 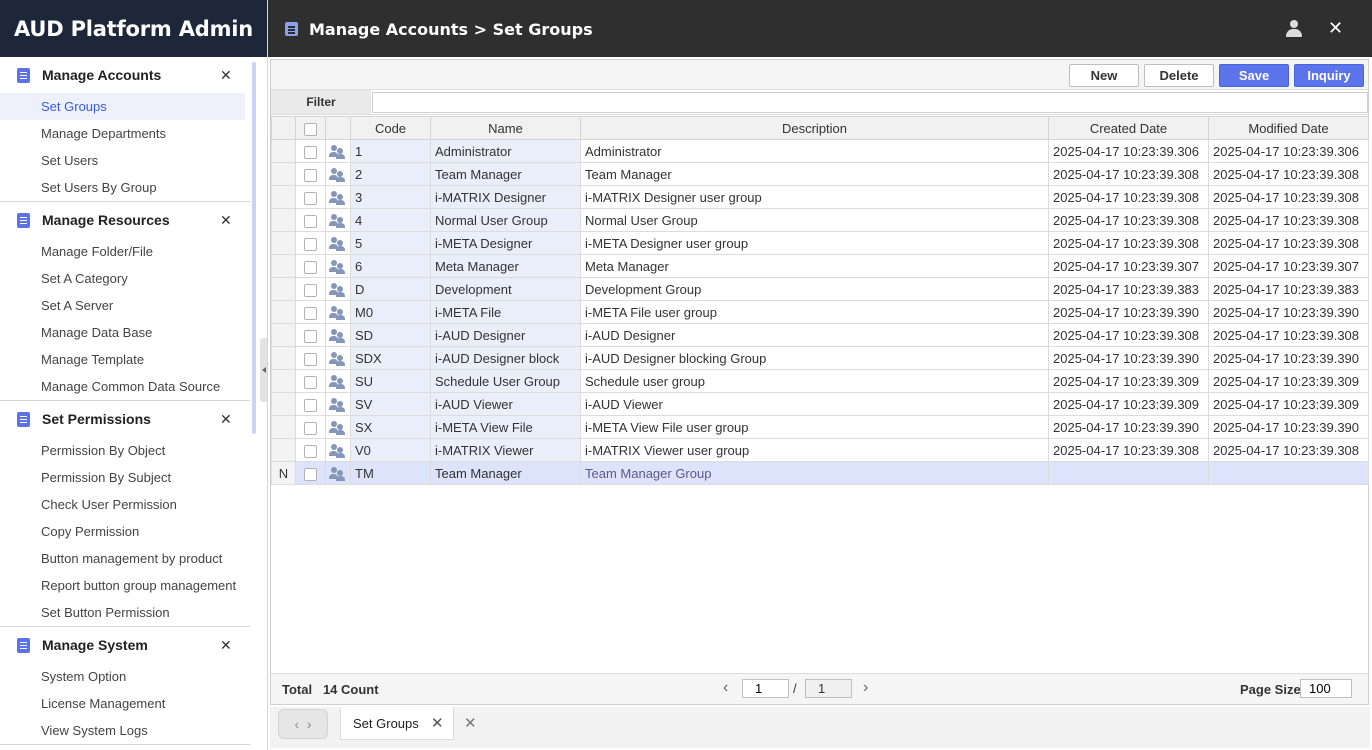 I want to click on cell-code: SX, so click(x=390, y=427).